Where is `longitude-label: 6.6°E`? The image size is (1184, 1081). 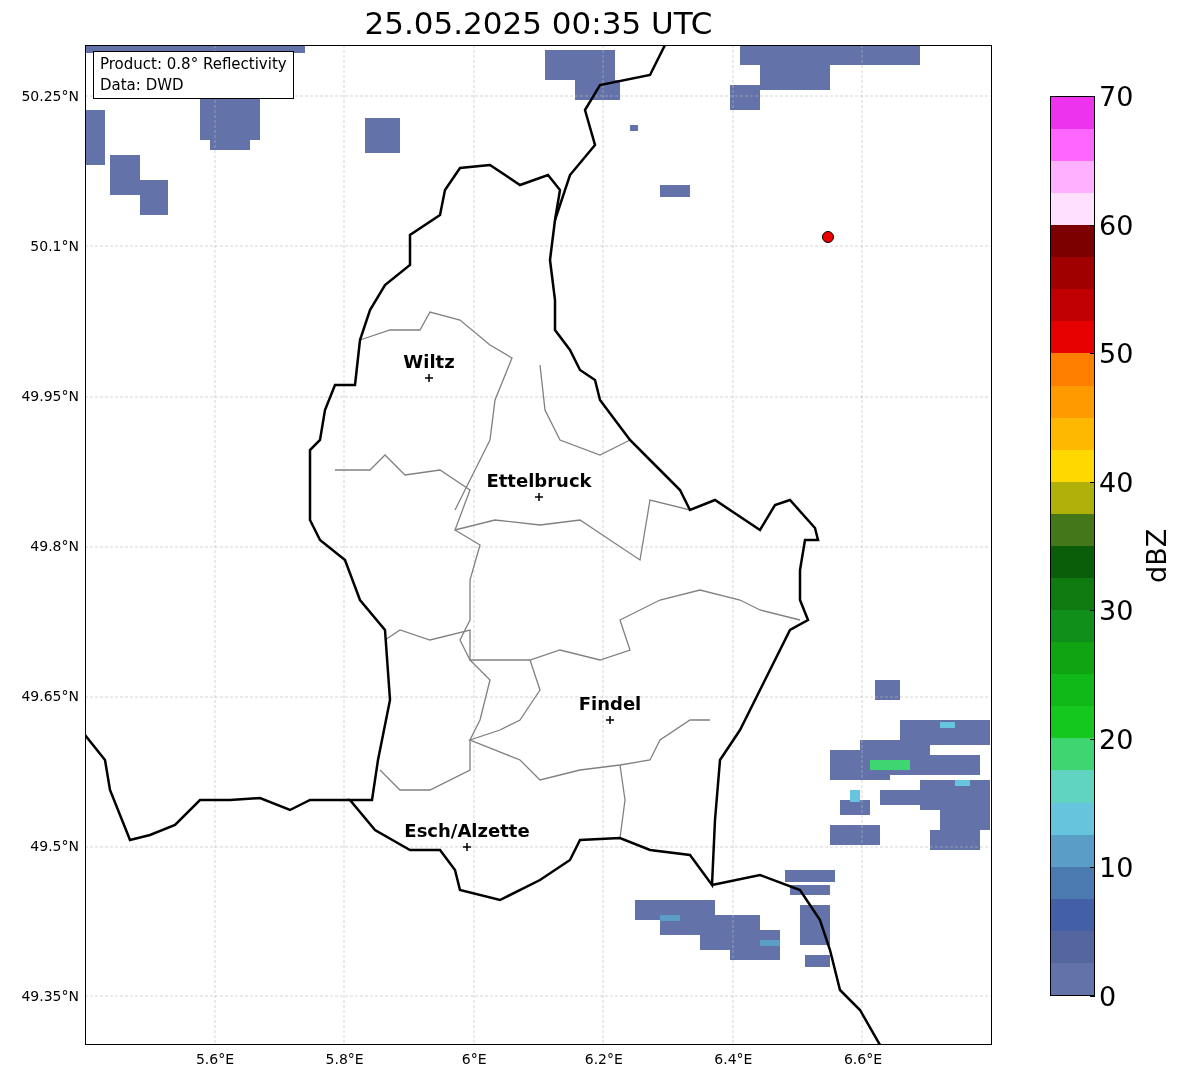 longitude-label: 6.6°E is located at coordinates (863, 1059).